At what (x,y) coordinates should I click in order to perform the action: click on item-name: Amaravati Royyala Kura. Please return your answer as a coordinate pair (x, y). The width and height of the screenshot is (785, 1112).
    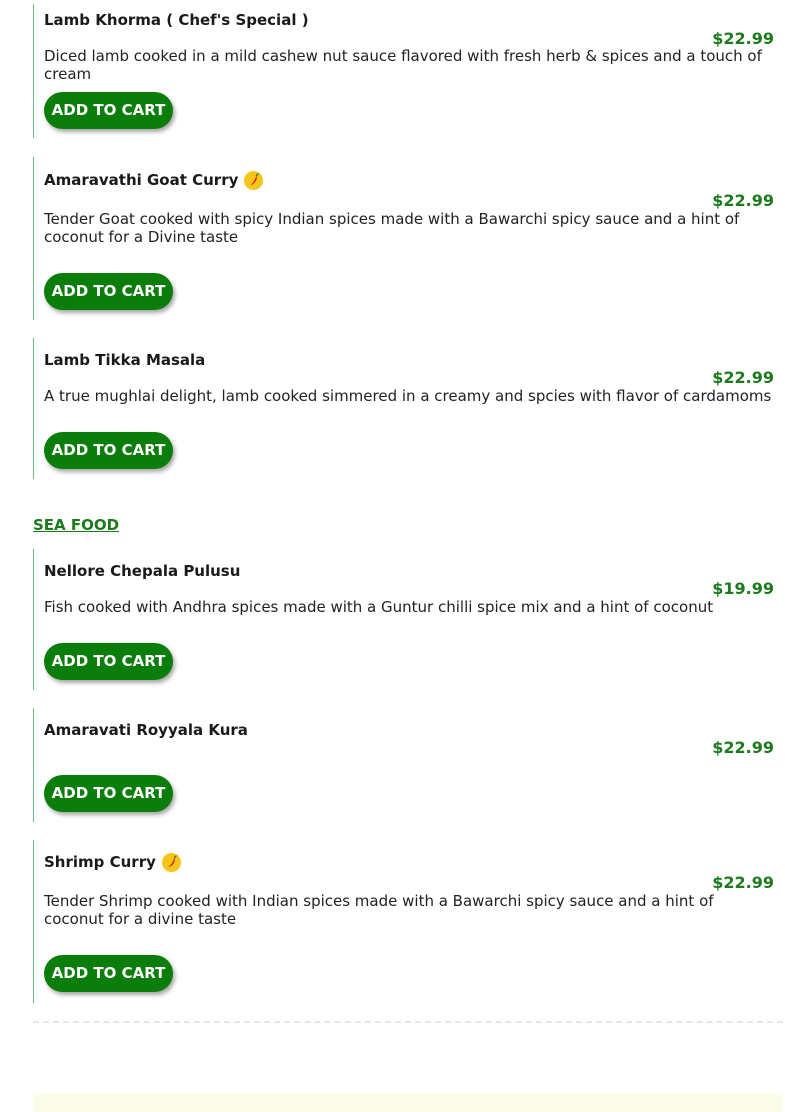
    Looking at the image, I should click on (146, 730).